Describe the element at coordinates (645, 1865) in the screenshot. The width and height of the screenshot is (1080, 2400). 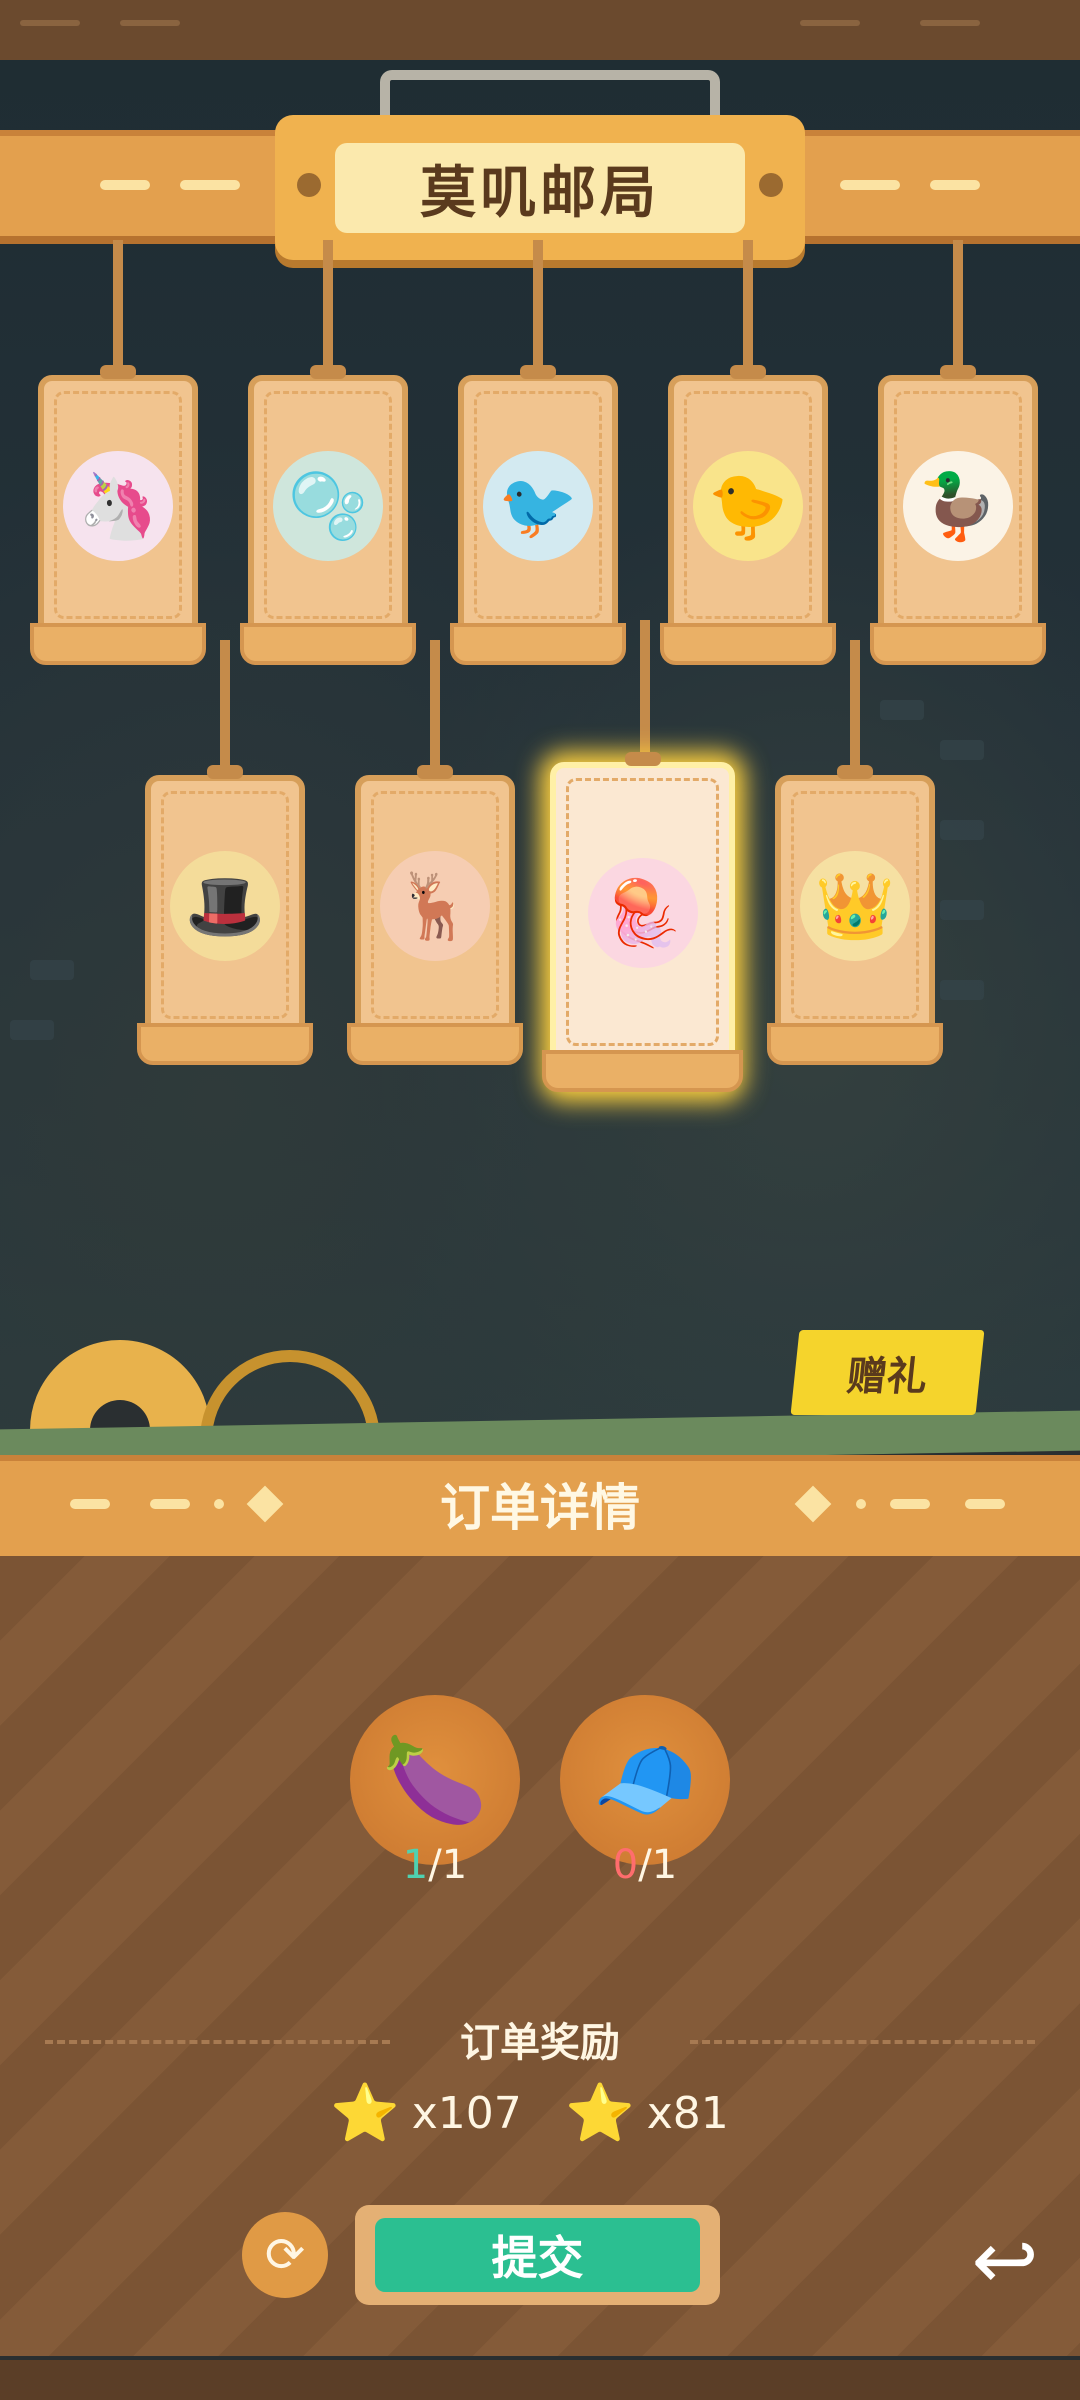
I see `order-item-count: 0/1` at that location.